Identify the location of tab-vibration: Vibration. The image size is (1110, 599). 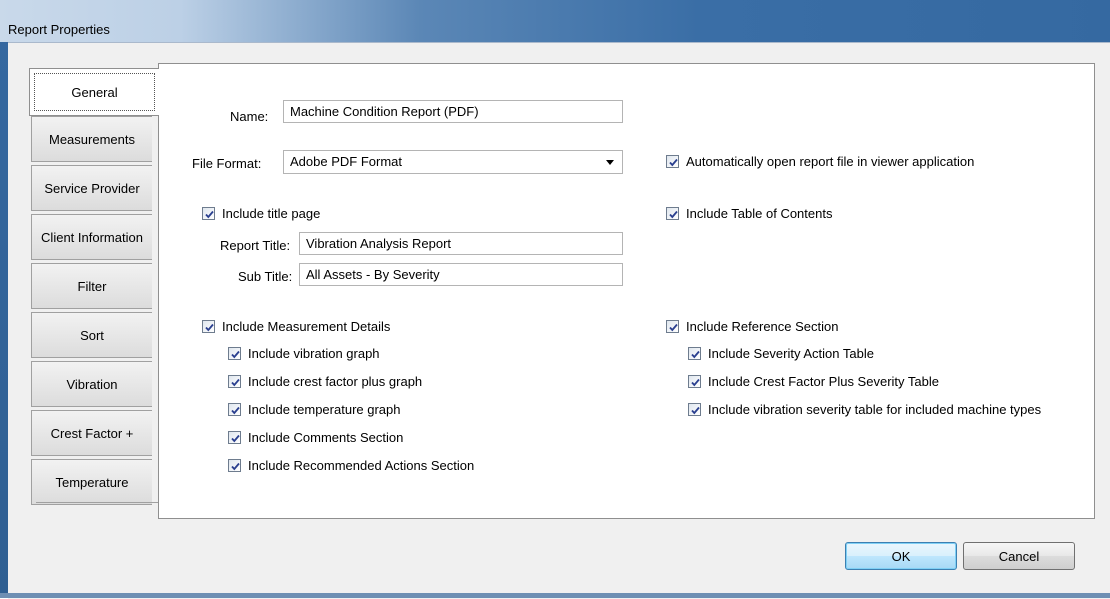
(91, 384).